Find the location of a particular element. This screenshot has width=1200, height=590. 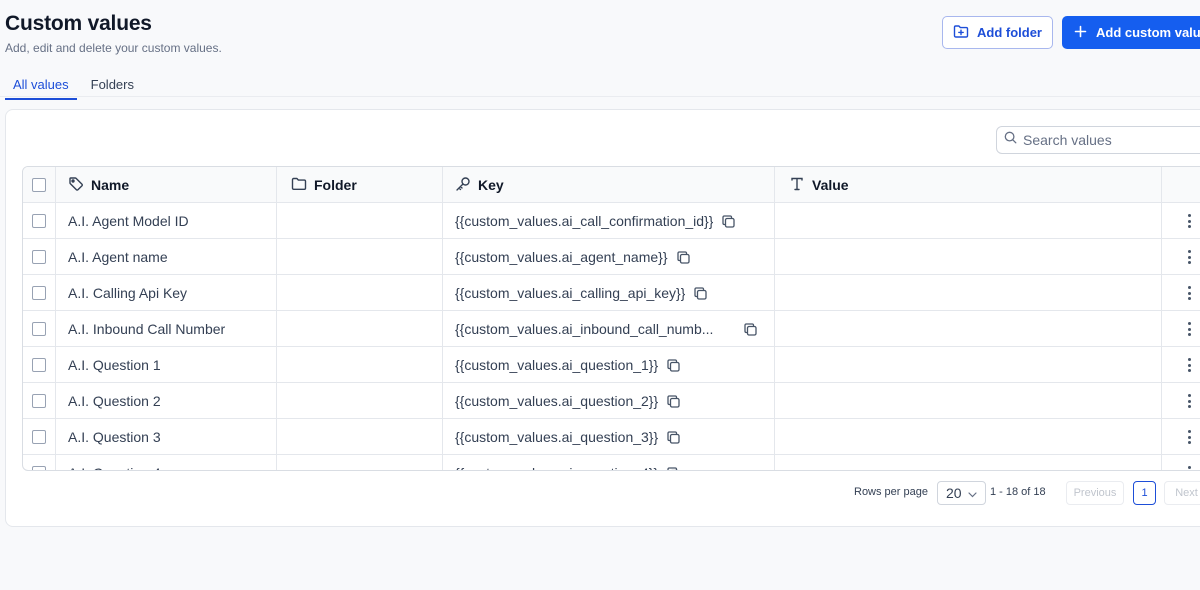

tag-icon is located at coordinates (76, 185).